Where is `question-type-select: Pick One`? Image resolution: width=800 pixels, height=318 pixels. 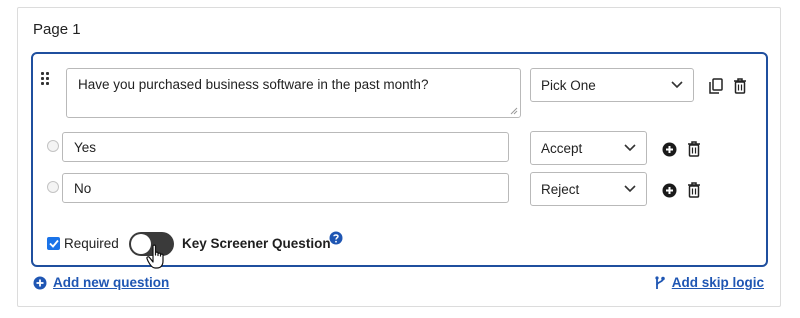 question-type-select: Pick One is located at coordinates (612, 85).